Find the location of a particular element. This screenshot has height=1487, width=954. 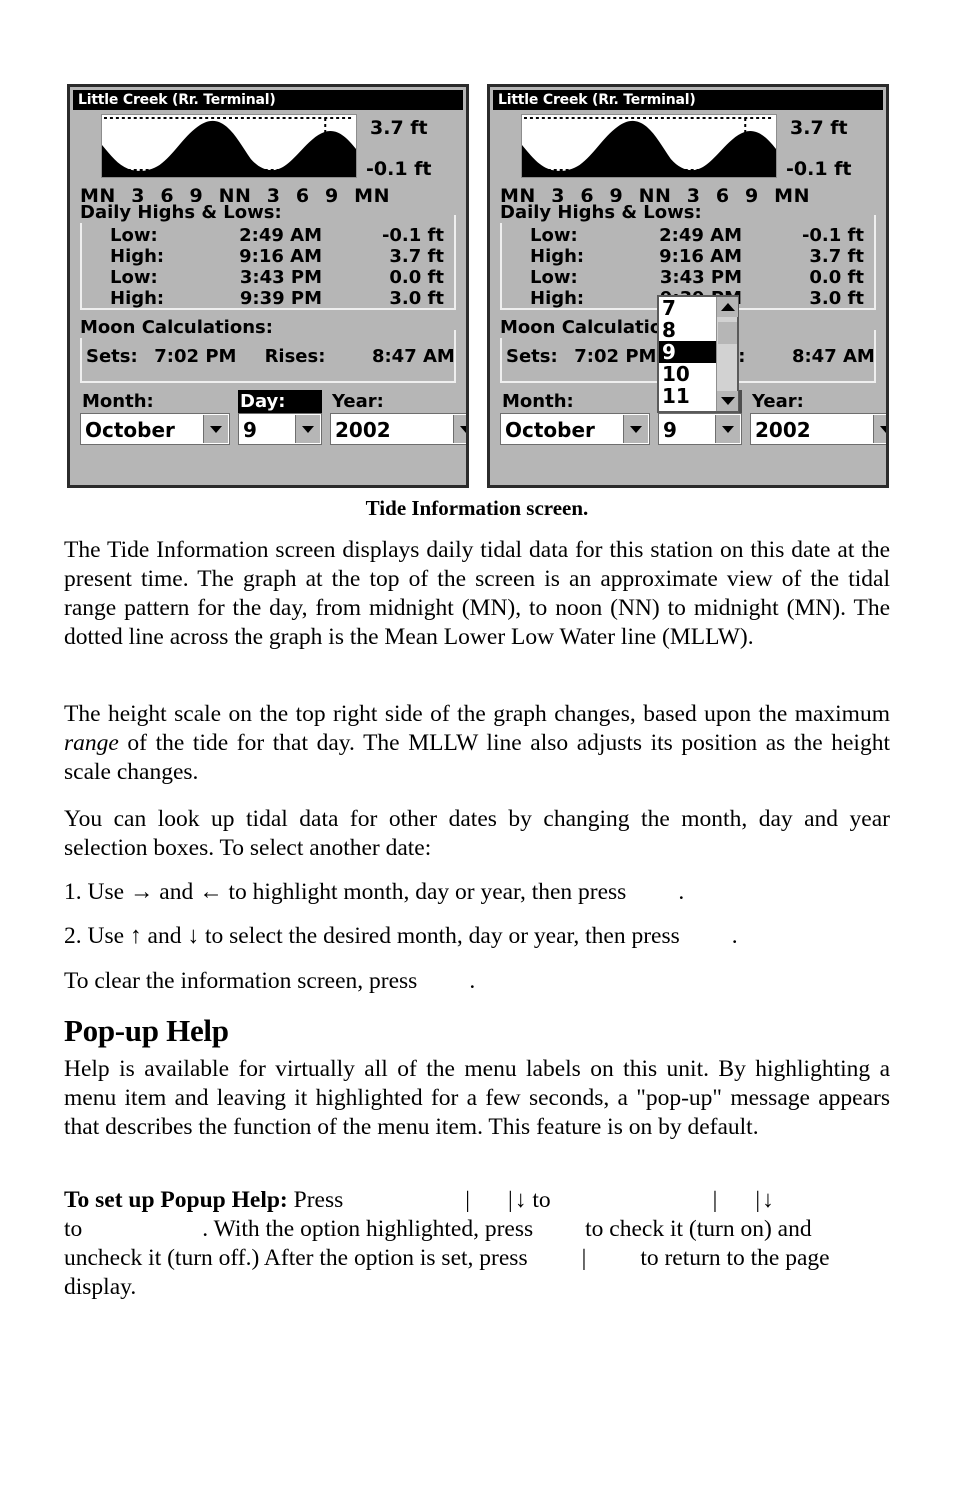

day-label-left: Day: is located at coordinates (280, 401).